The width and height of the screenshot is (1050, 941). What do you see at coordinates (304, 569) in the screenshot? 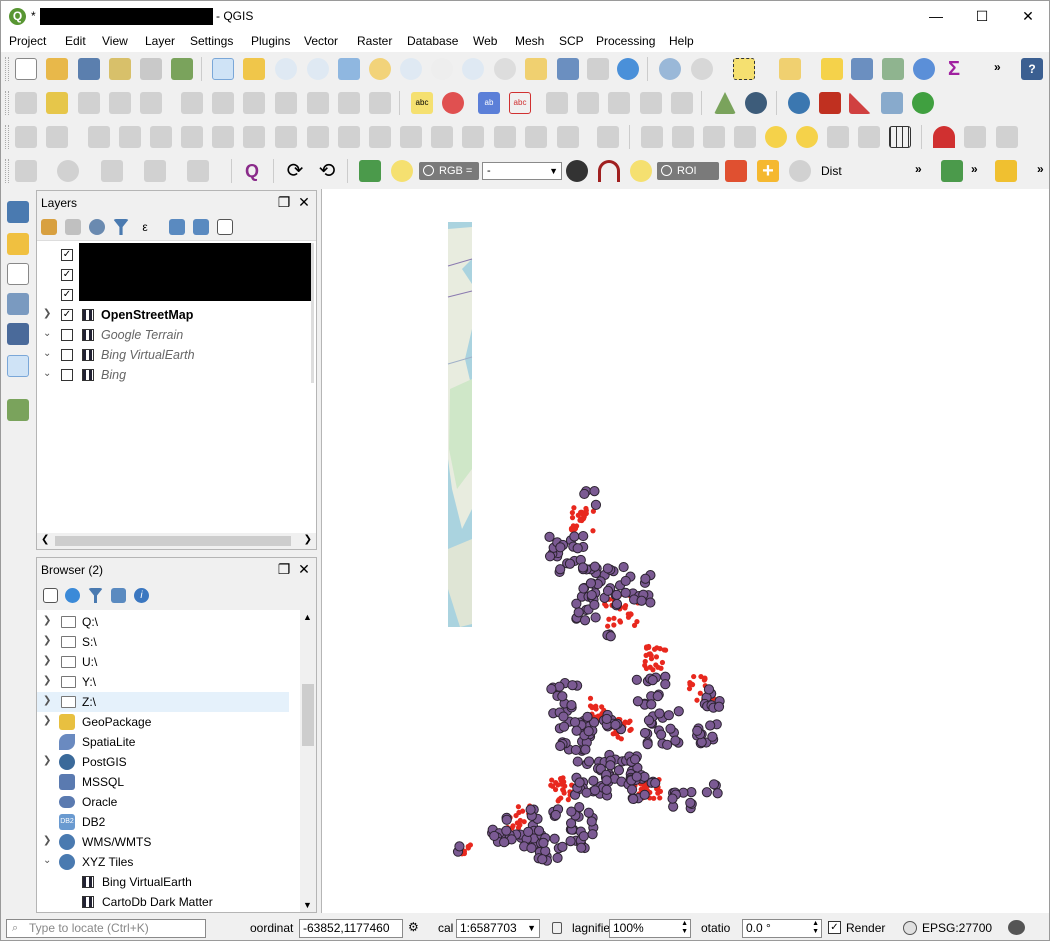
I see `close-panel-icon: ✕` at bounding box center [304, 569].